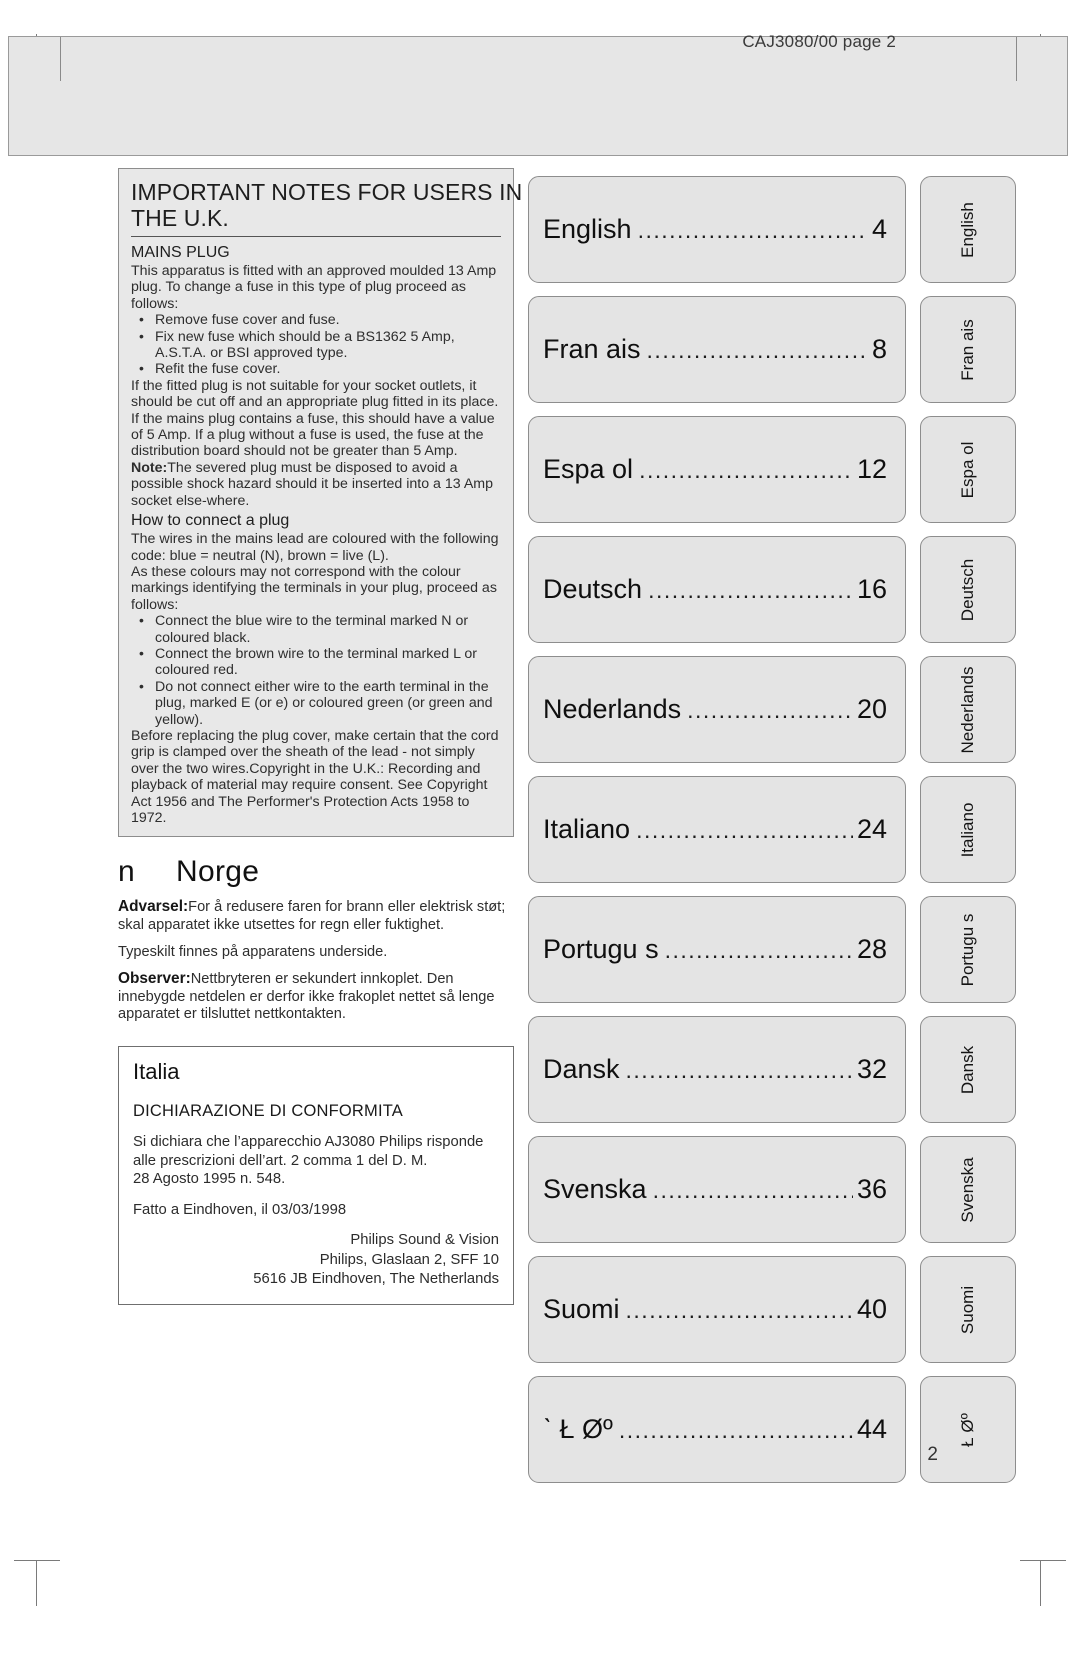 The width and height of the screenshot is (1080, 1654). Describe the element at coordinates (316, 872) in the screenshot. I see `norge-heading: n Norge` at that location.